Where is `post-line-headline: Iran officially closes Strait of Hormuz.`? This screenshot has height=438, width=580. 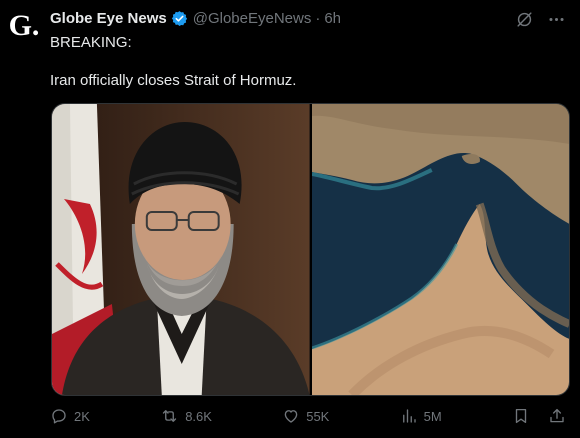
post-line-headline: Iran officially closes Strait of Hormuz. is located at coordinates (173, 80).